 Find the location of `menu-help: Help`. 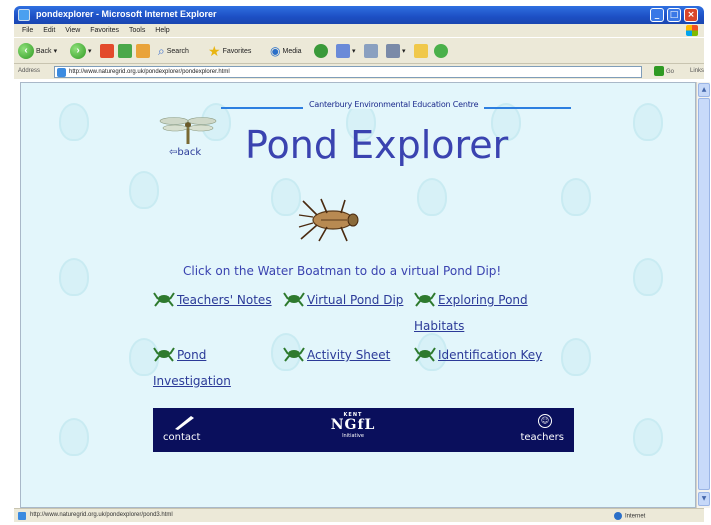

menu-help: Help is located at coordinates (162, 30).